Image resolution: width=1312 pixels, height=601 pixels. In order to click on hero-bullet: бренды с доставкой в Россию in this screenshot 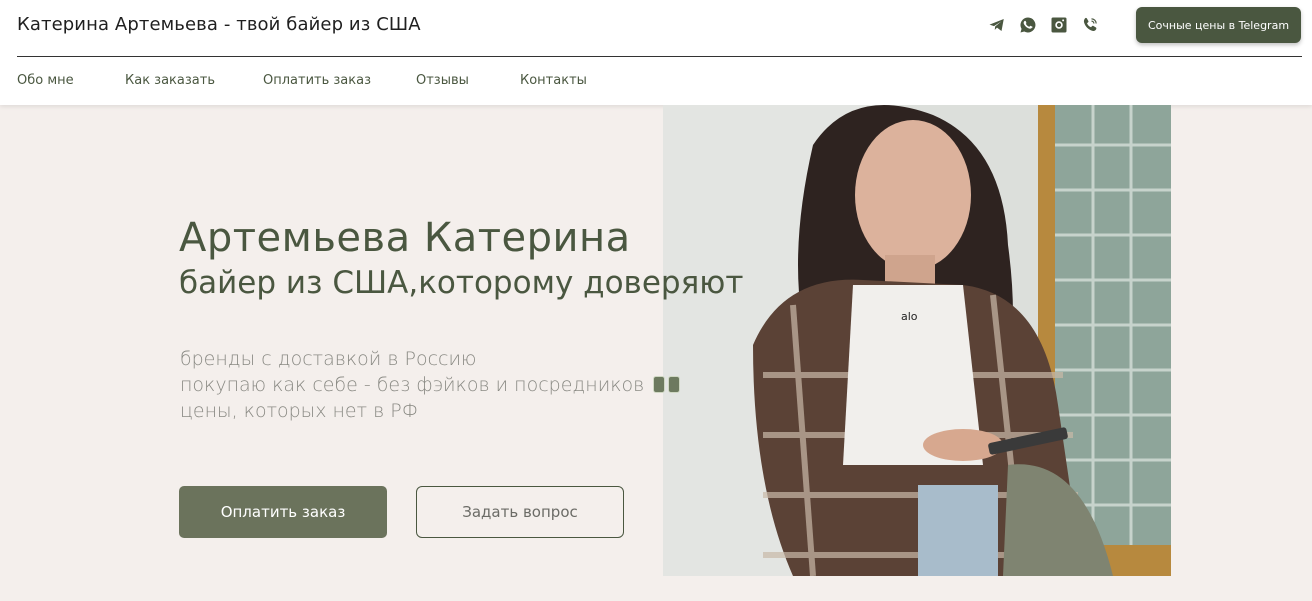, I will do `click(328, 359)`.